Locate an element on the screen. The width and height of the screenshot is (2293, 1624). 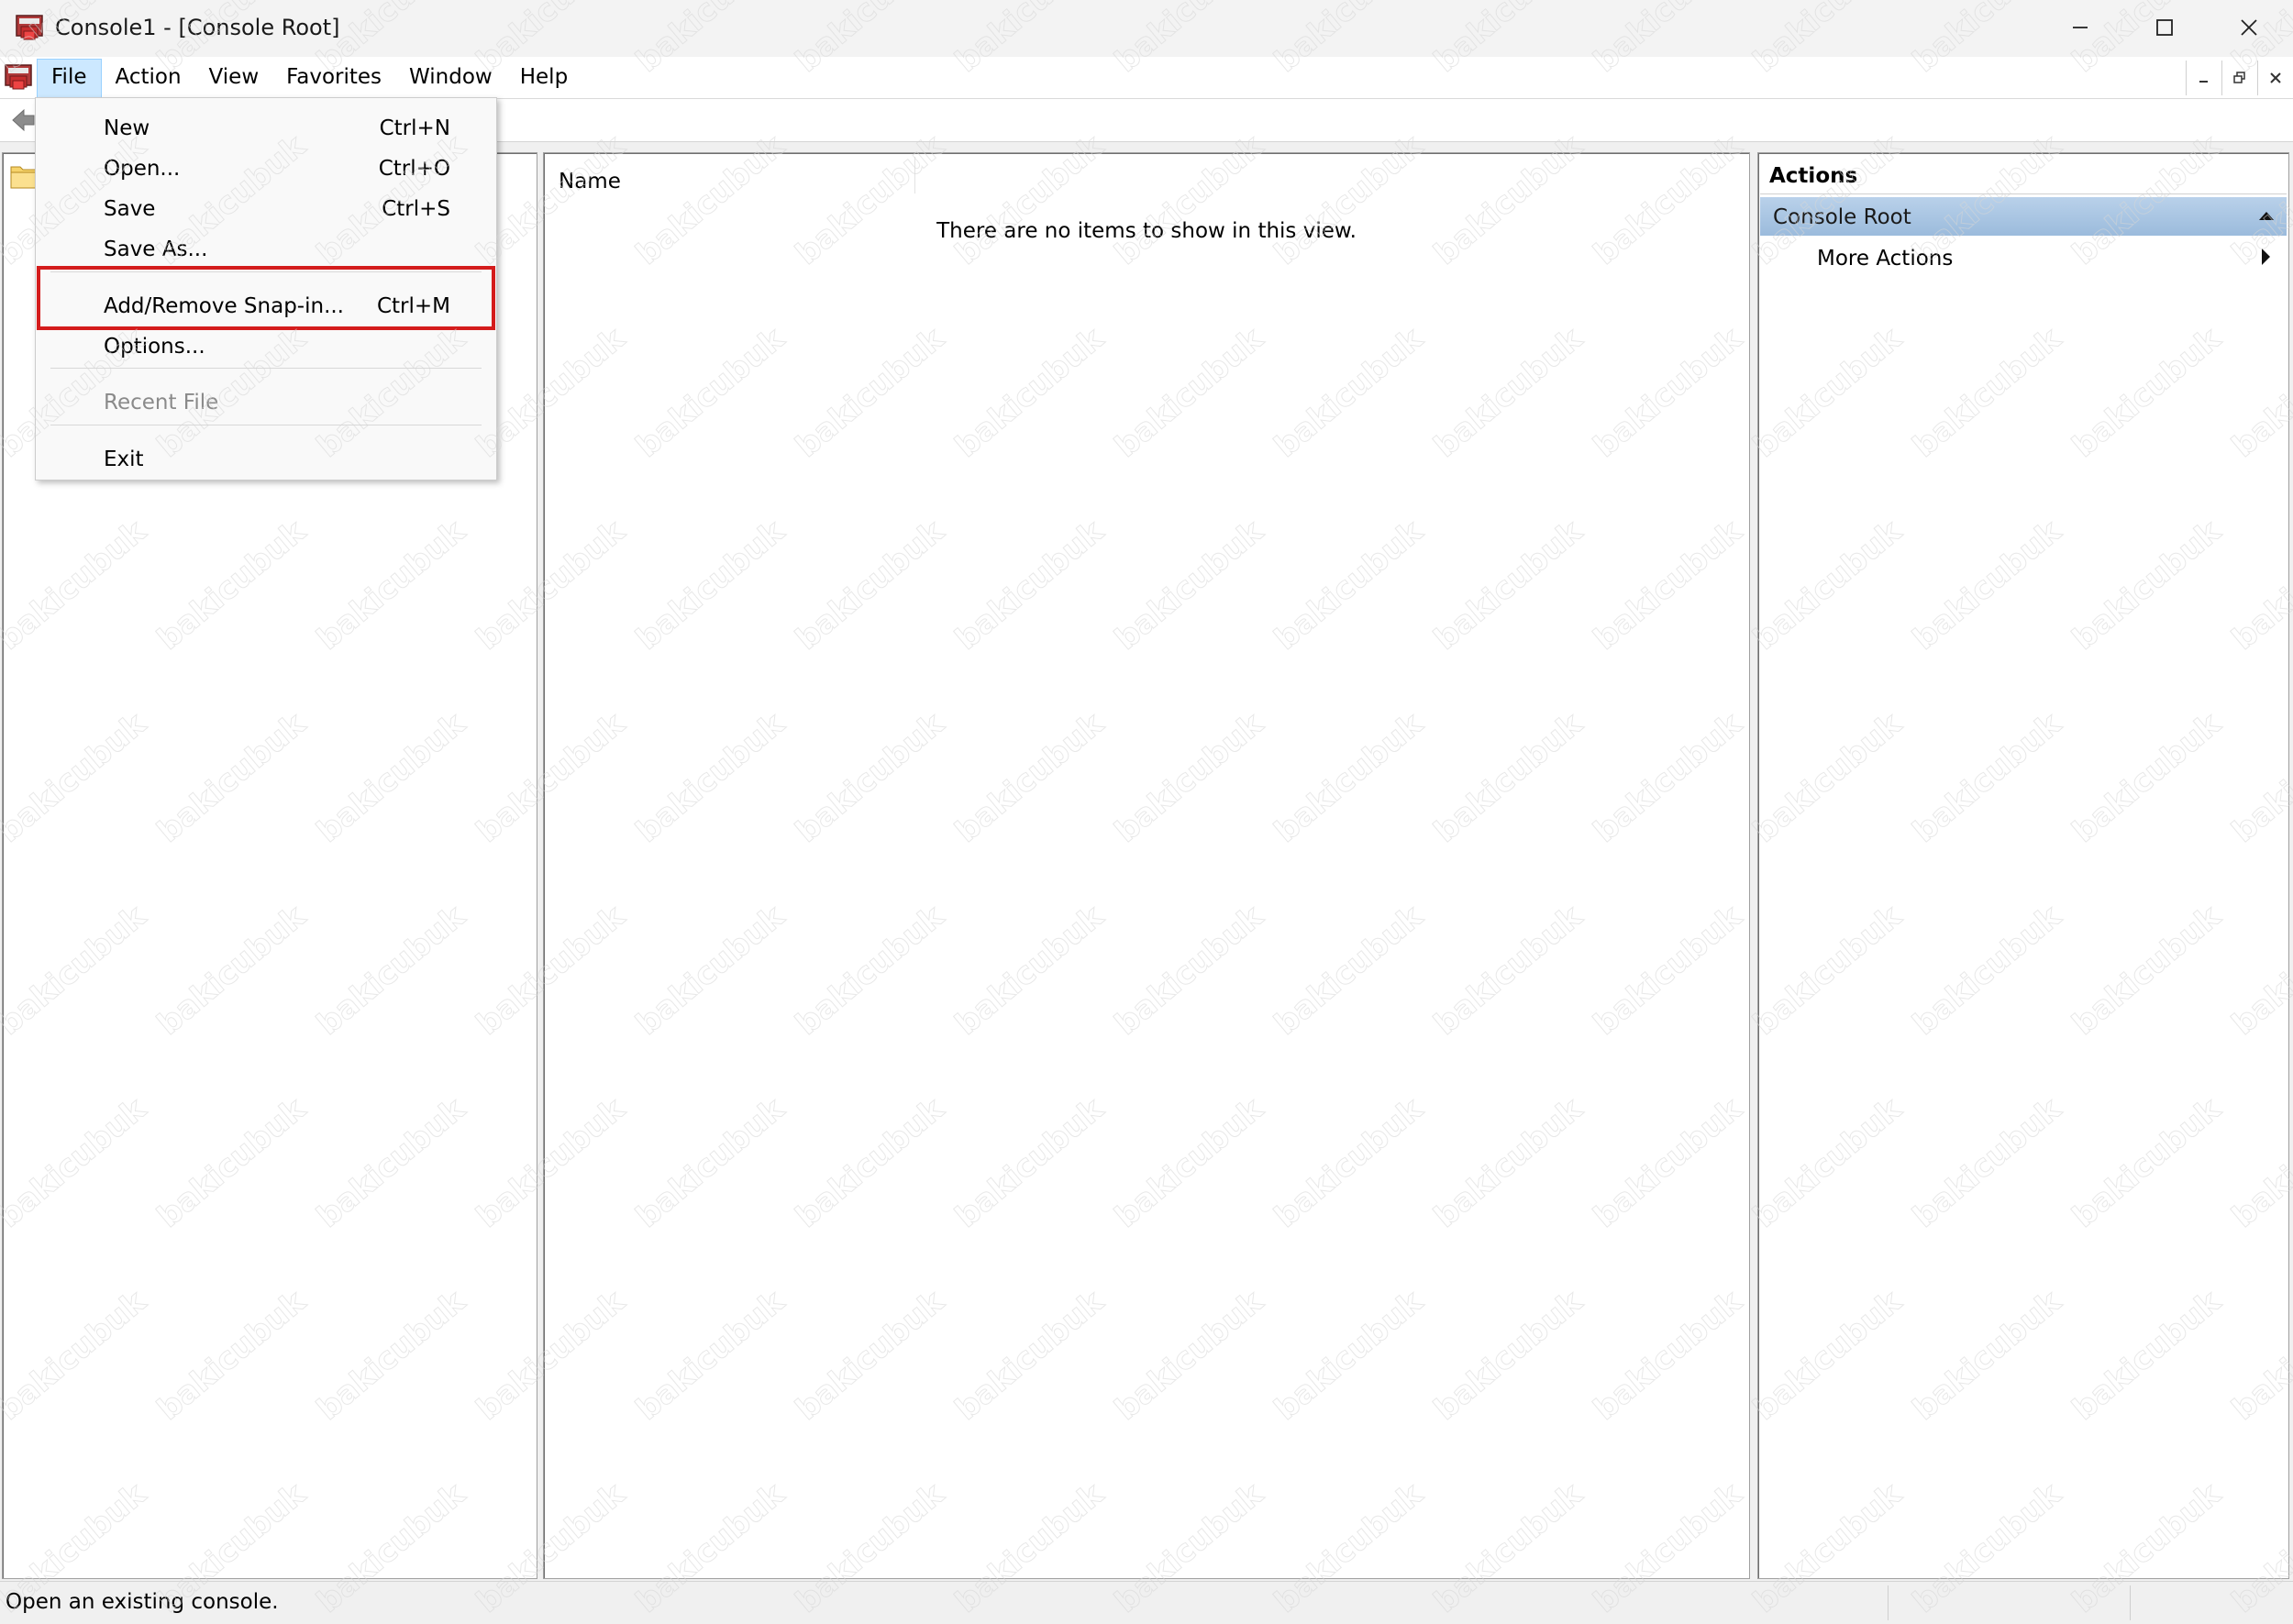
child-minimize-button is located at coordinates (2203, 78).